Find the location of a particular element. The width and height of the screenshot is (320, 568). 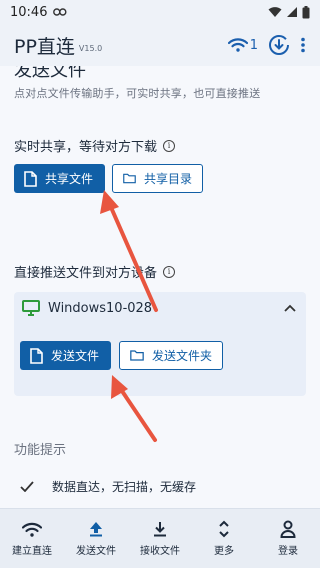

bottom-nav: 建立直连 发送文件 接收文件 更多 登录 is located at coordinates (160, 538).